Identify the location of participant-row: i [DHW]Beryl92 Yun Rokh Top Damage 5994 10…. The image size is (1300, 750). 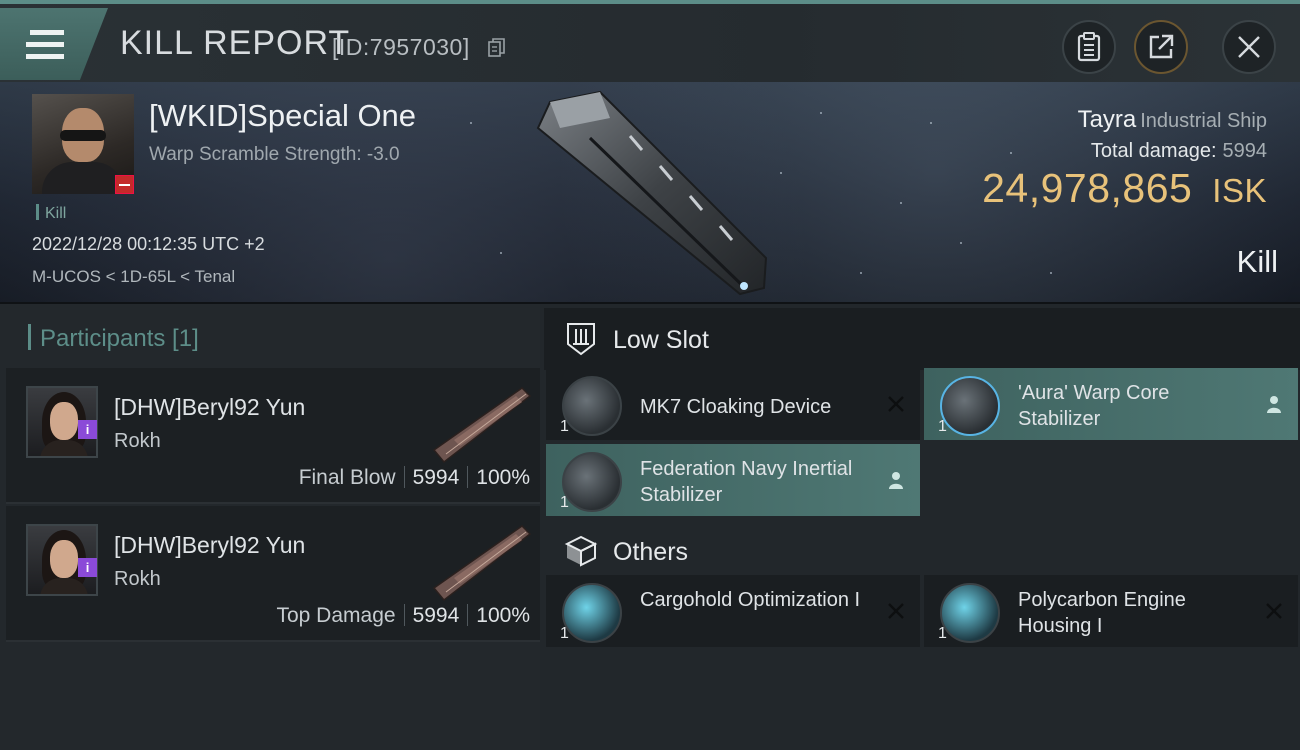
(273, 574).